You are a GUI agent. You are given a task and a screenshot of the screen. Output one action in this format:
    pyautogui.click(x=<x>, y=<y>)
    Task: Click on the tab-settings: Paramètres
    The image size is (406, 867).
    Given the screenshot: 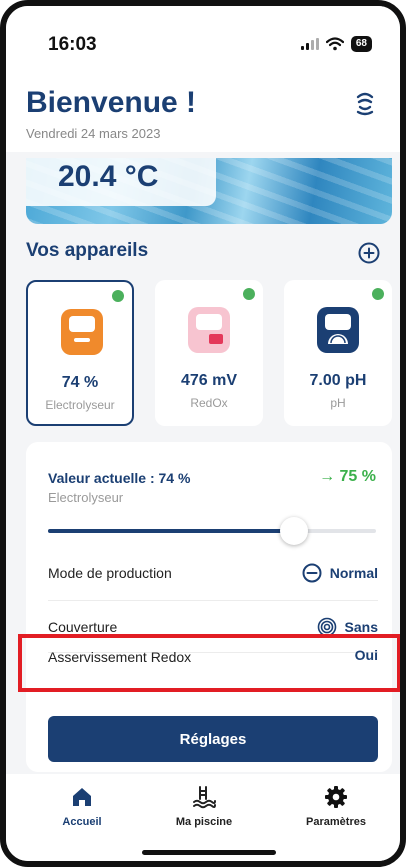 What is the action you would take?
    pyautogui.click(x=336, y=806)
    